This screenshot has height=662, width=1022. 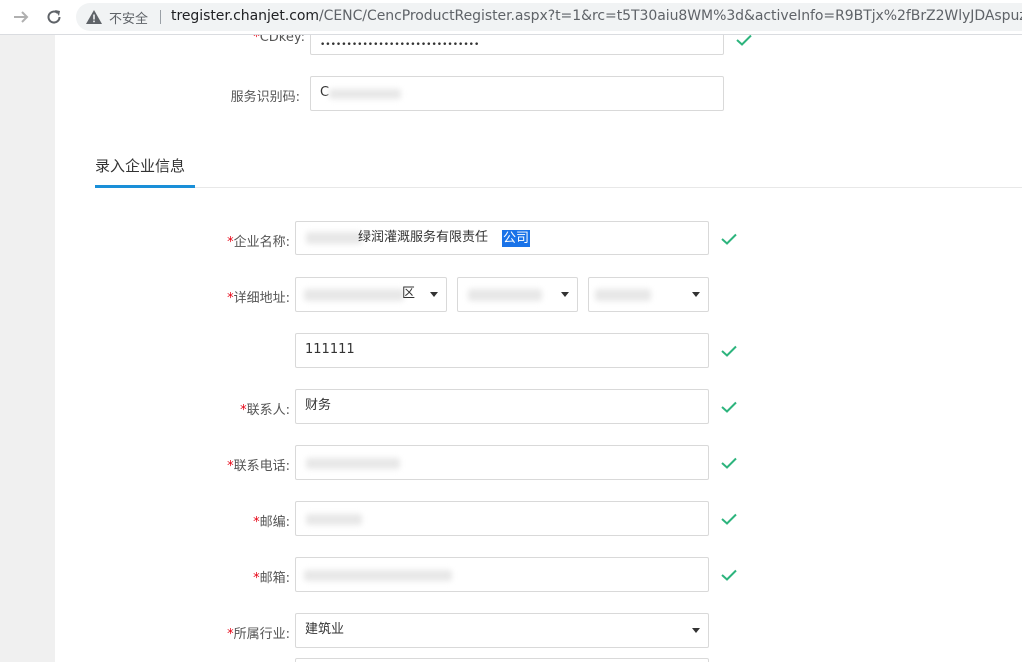 I want to click on cdkey-label: *CDkey:, so click(x=279, y=40).